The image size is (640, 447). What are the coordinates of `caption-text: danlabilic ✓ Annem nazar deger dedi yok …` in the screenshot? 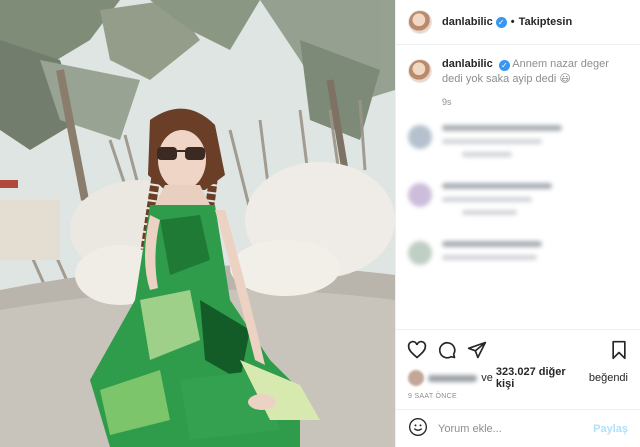 It's located at (535, 72).